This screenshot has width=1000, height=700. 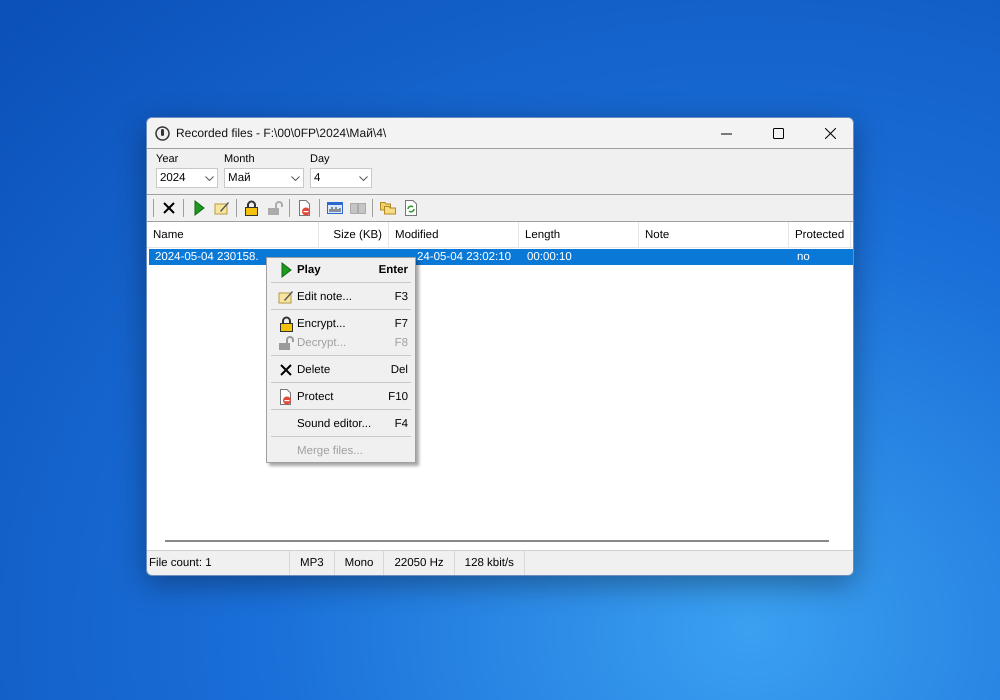 What do you see at coordinates (354, 234) in the screenshot?
I see `column-header: Size (KB)` at bounding box center [354, 234].